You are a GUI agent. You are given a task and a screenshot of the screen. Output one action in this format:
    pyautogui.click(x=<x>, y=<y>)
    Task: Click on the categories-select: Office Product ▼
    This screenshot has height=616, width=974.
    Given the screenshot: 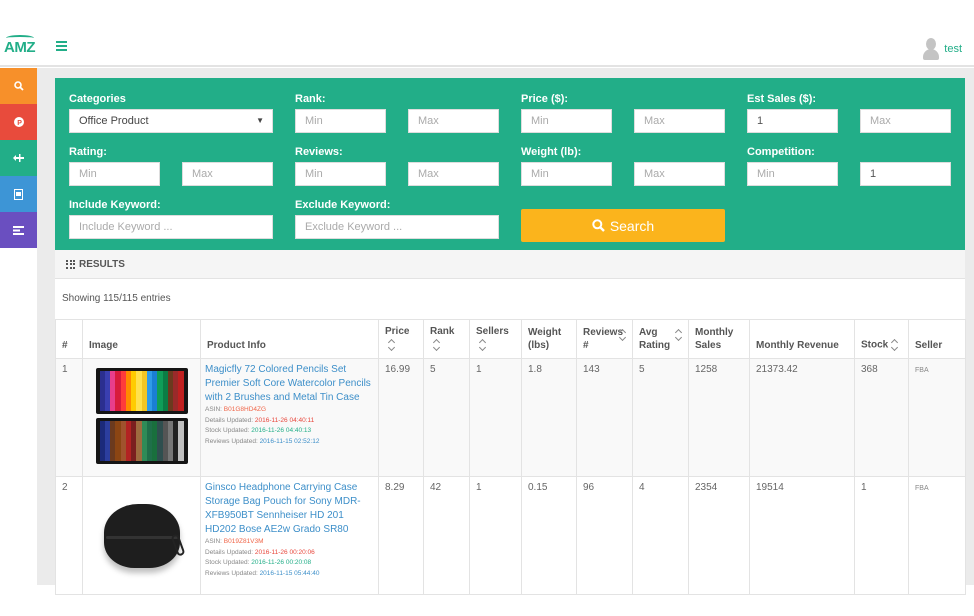 What is the action you would take?
    pyautogui.click(x=171, y=121)
    